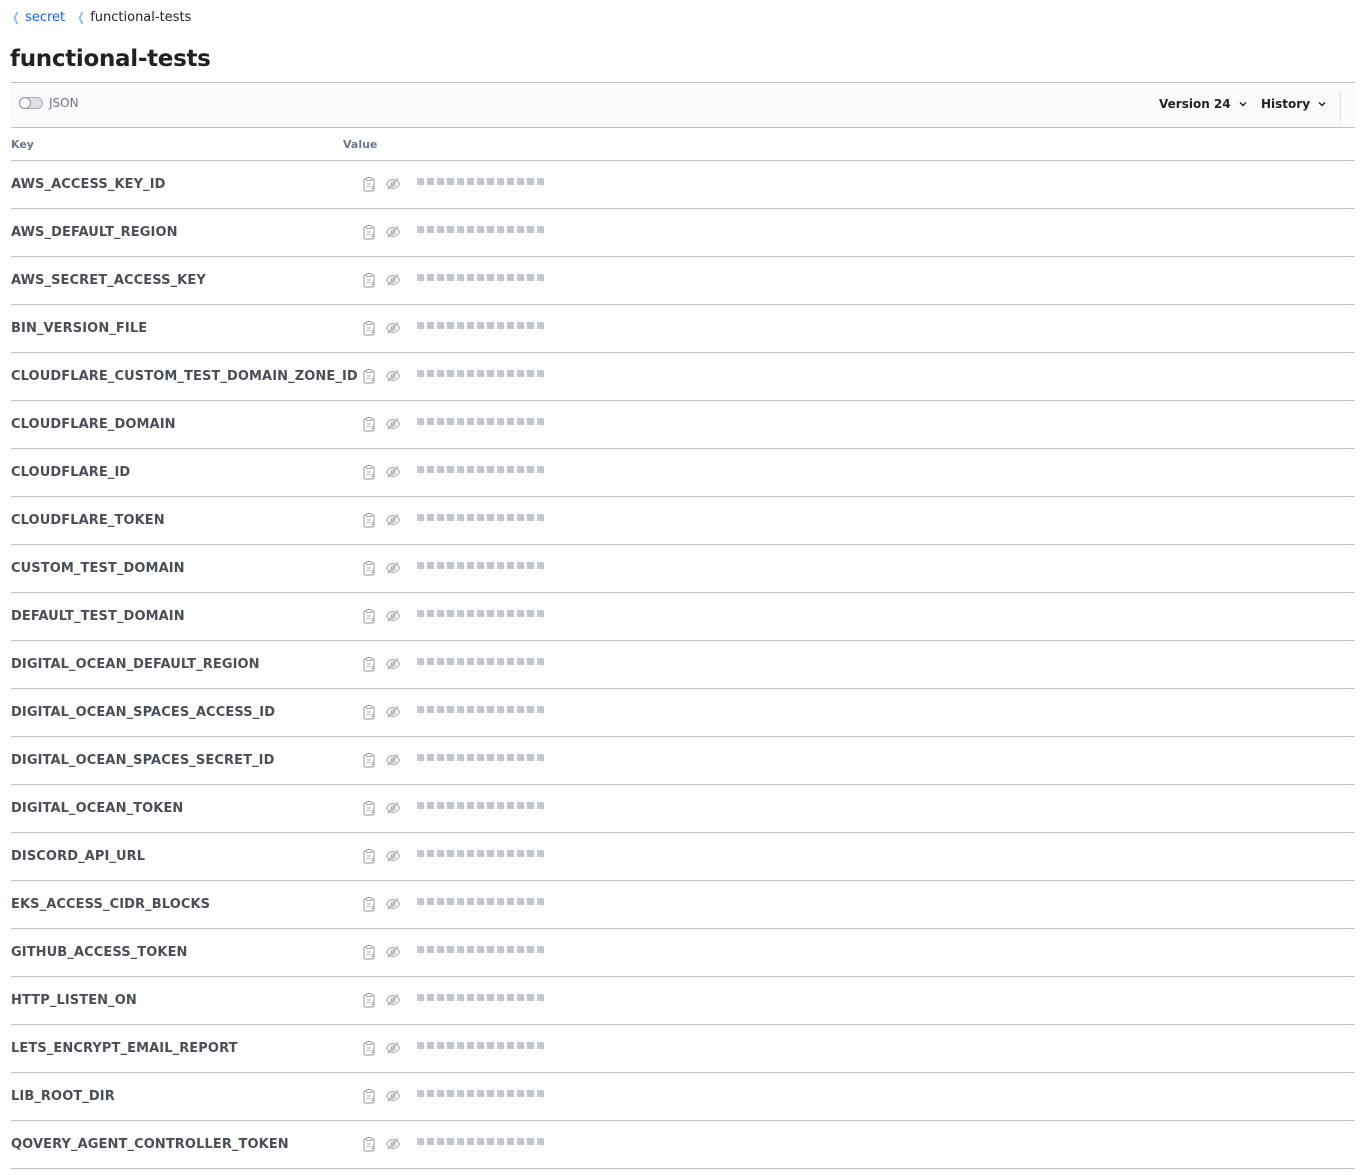 This screenshot has width=1366, height=1175. I want to click on secret-key: HTTP_LISTEN_ON, so click(74, 1000).